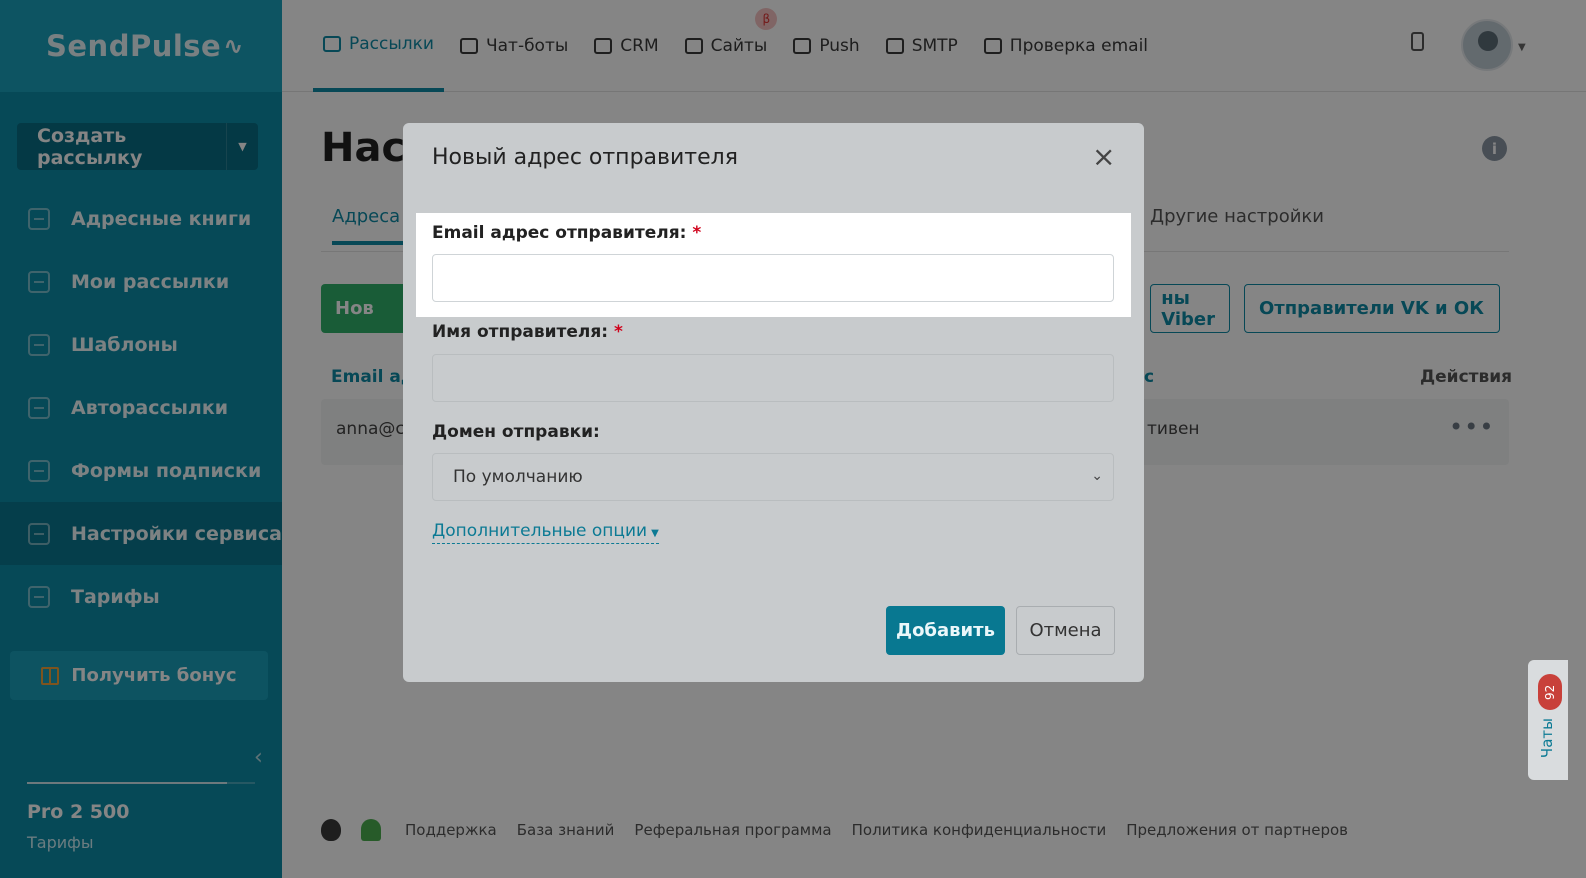 This screenshot has width=1586, height=878. I want to click on chevron-down-icon: ⌄, so click(1097, 476).